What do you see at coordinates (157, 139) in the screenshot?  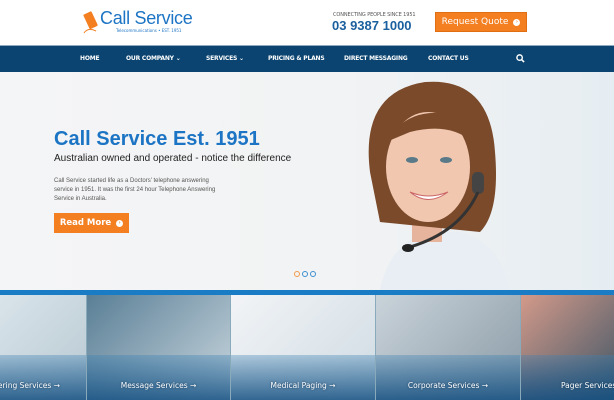 I see `hero-title: Call Service Est. 1951` at bounding box center [157, 139].